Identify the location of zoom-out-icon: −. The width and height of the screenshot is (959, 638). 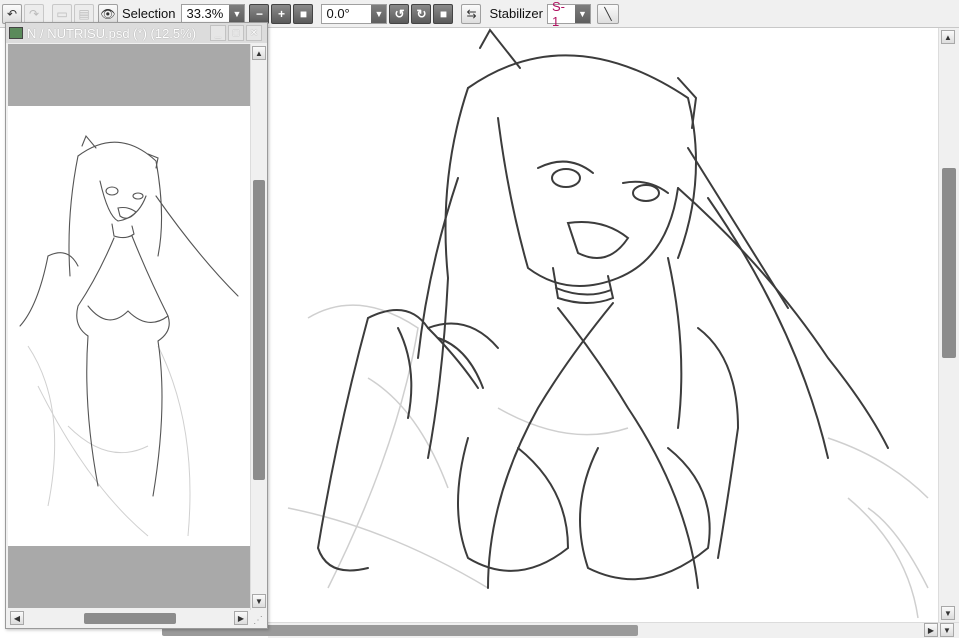
(259, 13).